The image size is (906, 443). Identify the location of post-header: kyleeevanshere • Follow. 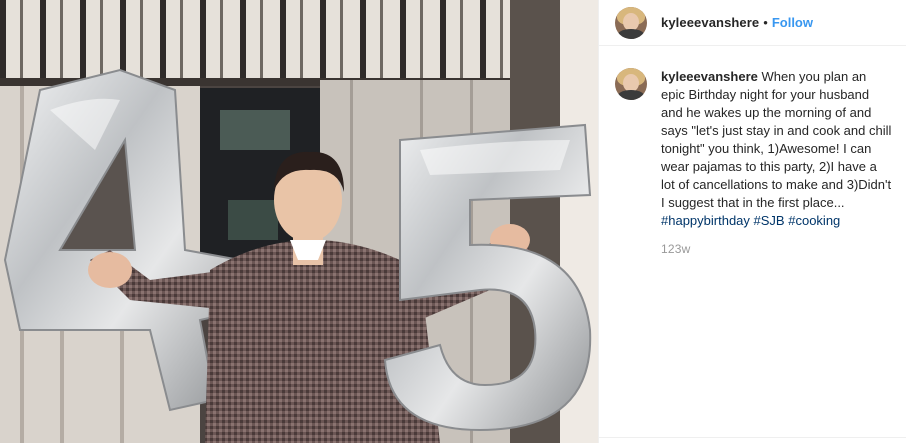
(752, 23).